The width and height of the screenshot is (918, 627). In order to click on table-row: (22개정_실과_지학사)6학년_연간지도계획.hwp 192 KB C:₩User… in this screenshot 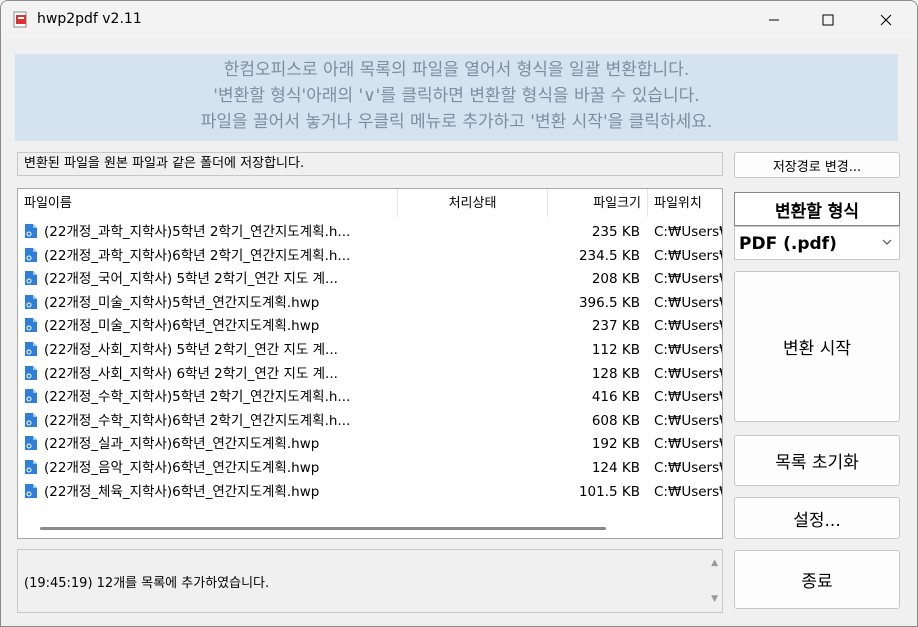, I will do `click(370, 444)`.